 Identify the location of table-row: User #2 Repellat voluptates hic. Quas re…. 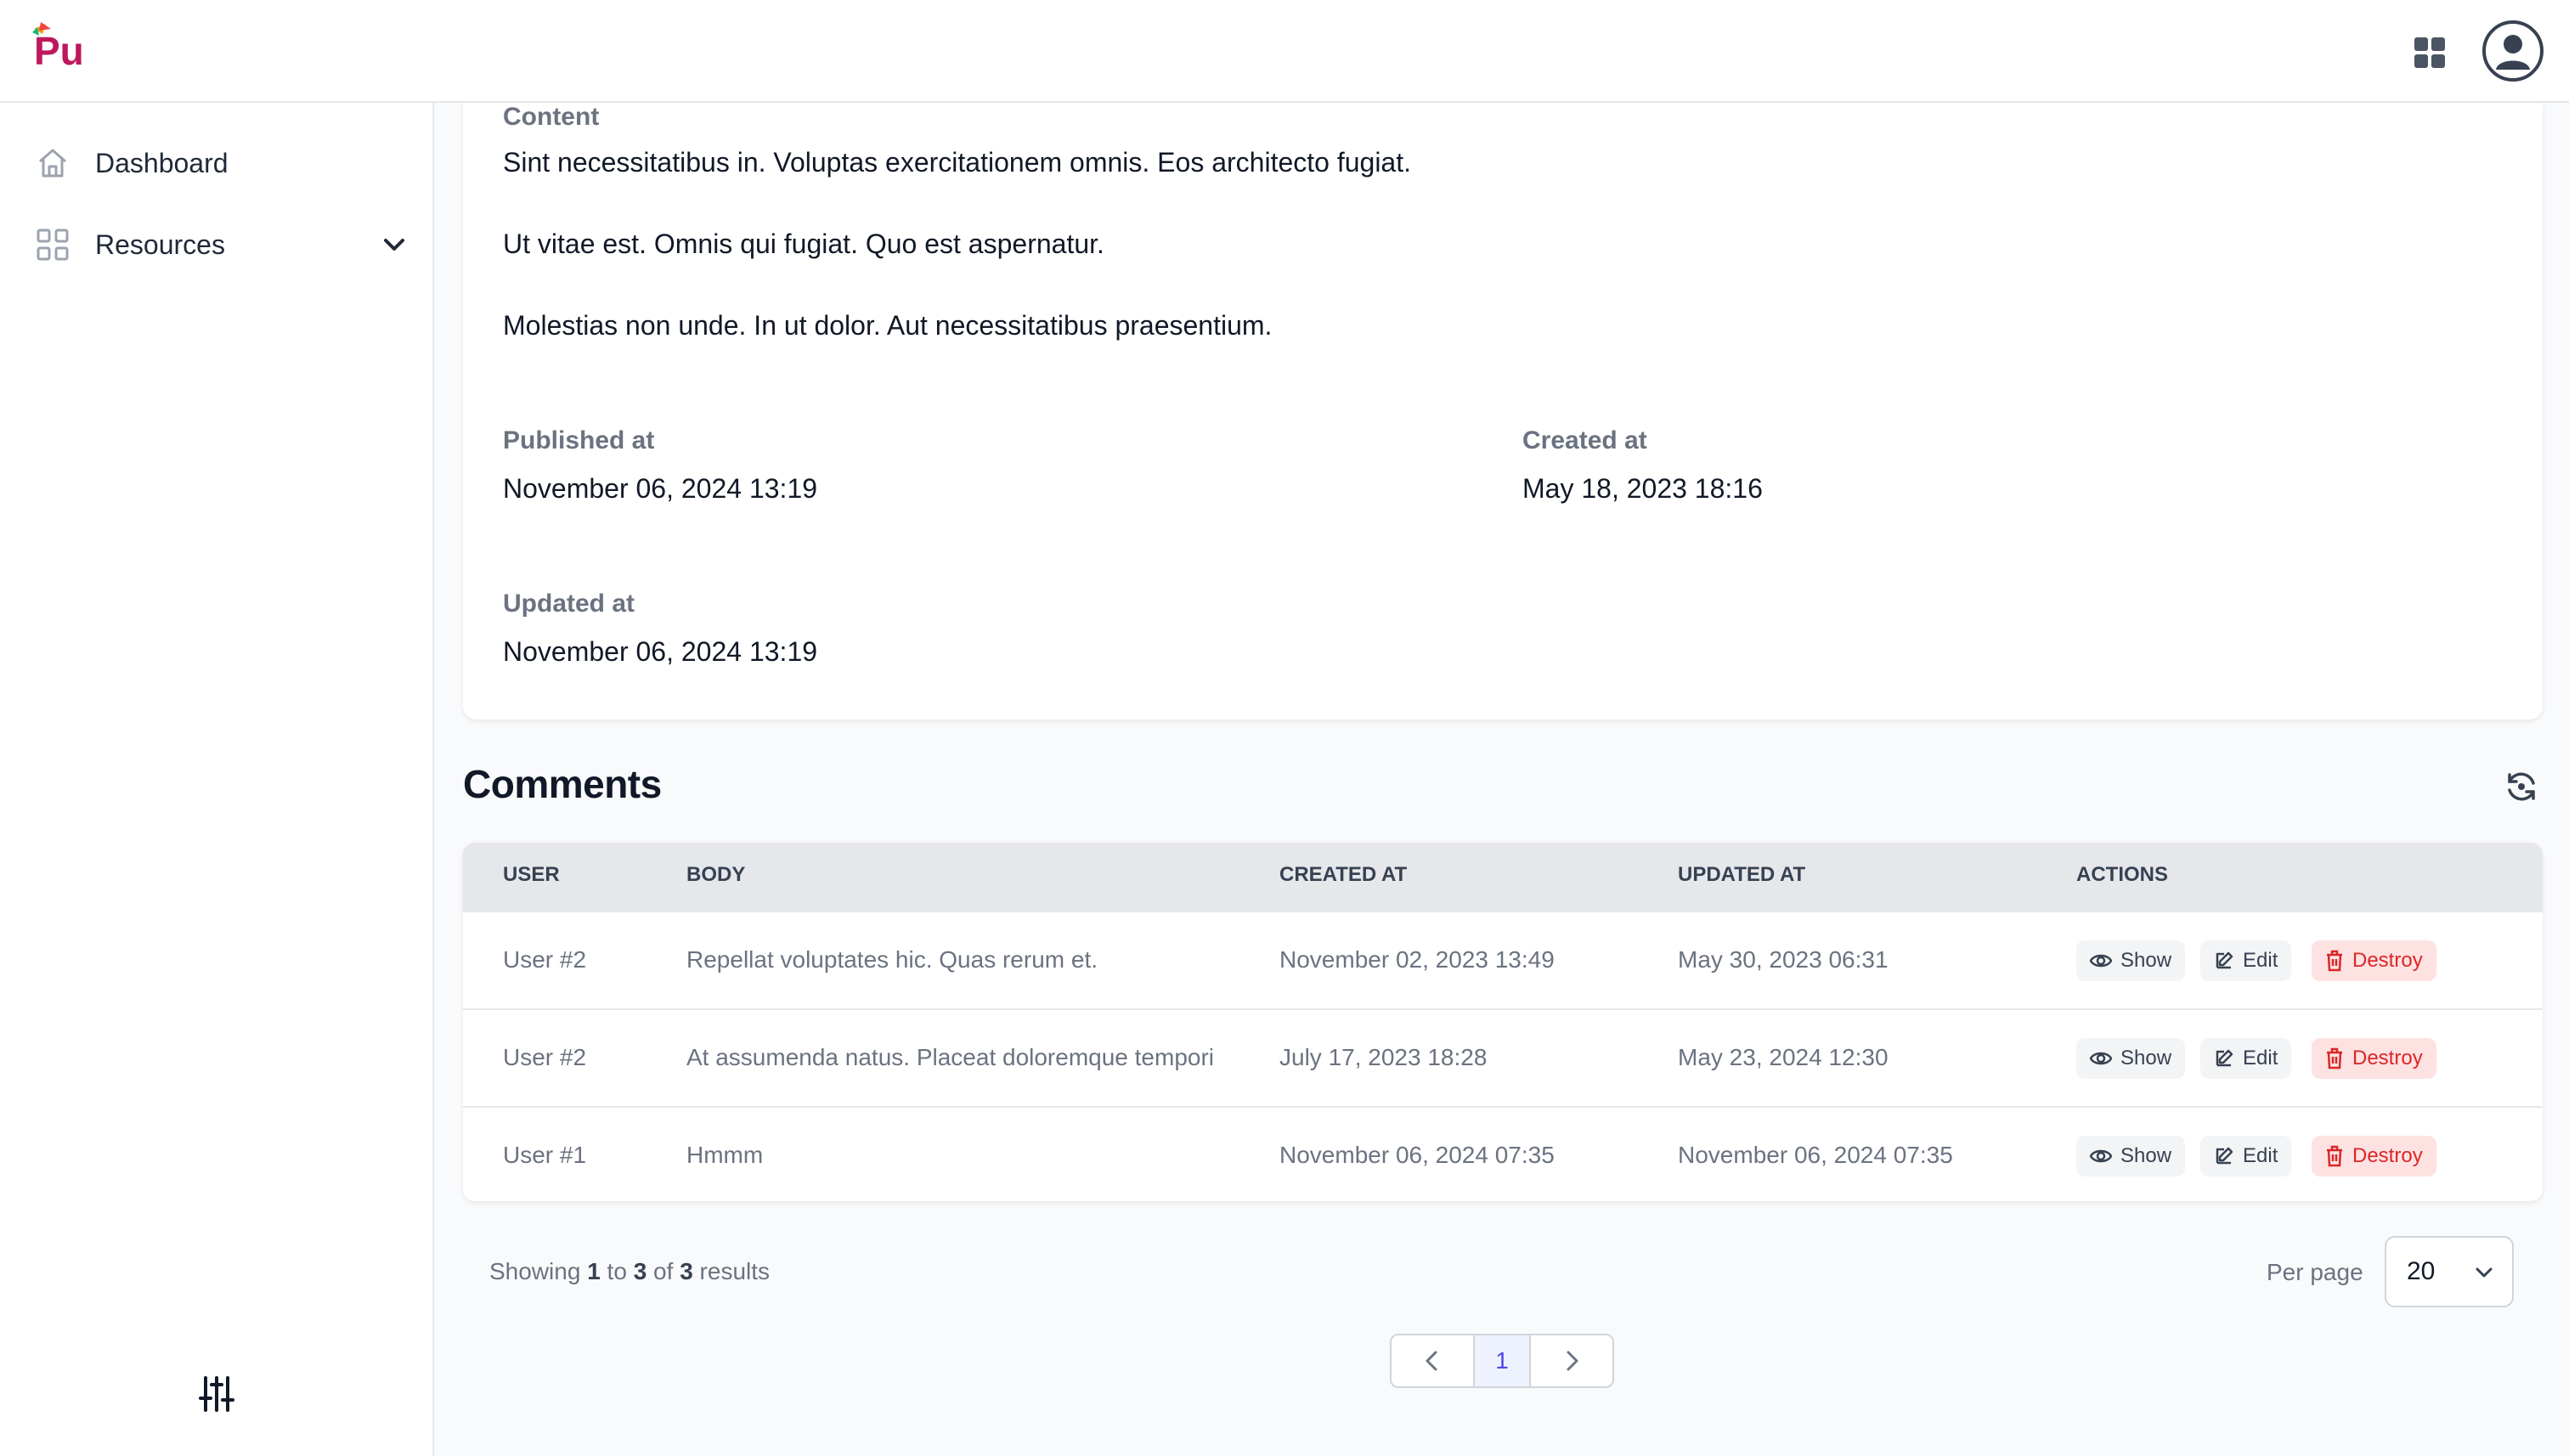
(1503, 960).